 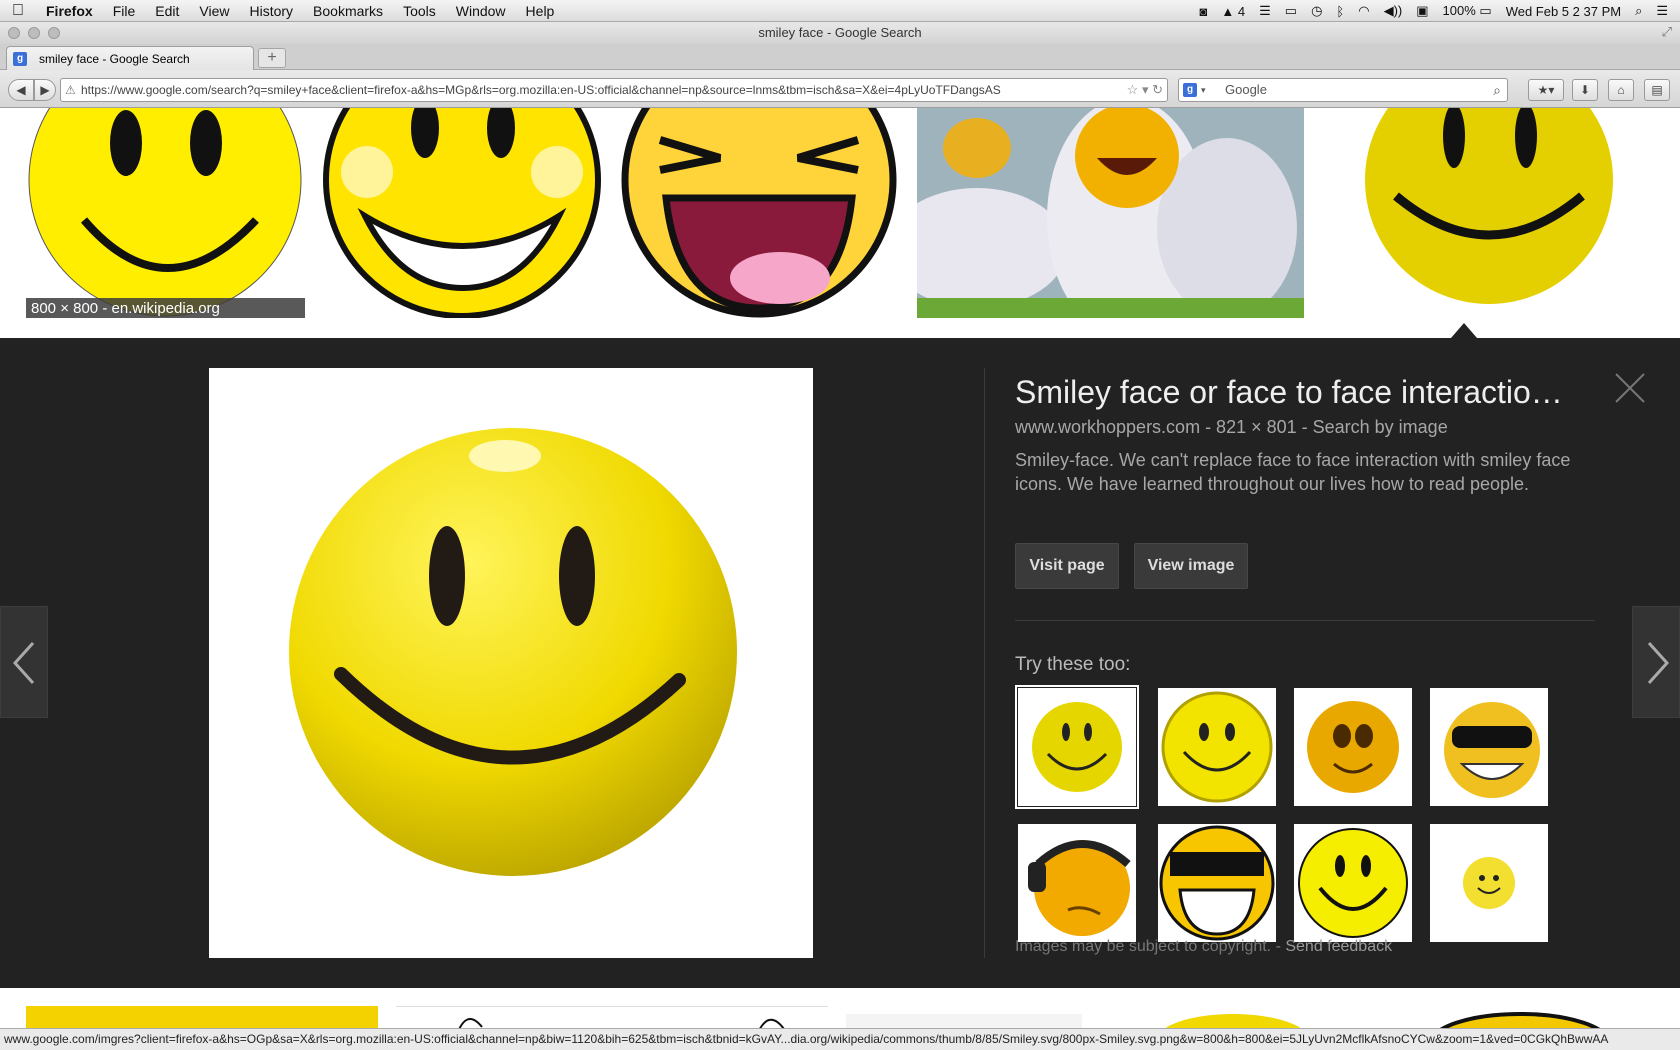 What do you see at coordinates (1338, 946) in the screenshot?
I see `send-feedback-link: Send feedback` at bounding box center [1338, 946].